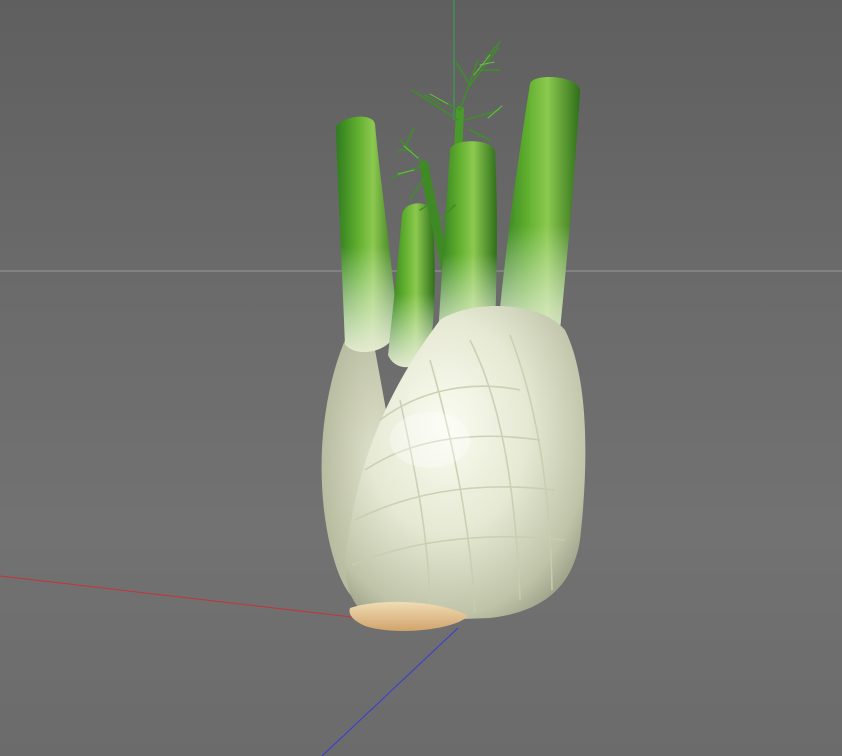 The height and width of the screenshot is (756, 842). Describe the element at coordinates (539, 212) in the screenshot. I see `fennel-stalk-right-fade` at that location.